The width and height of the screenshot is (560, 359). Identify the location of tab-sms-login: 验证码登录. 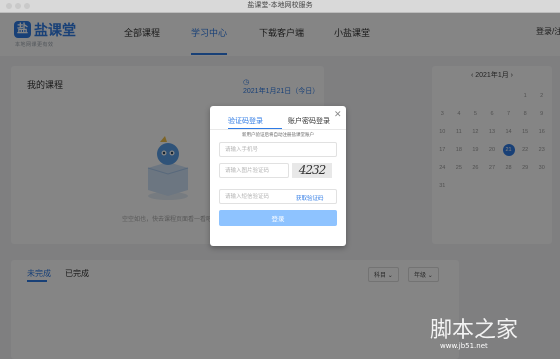
(245, 121).